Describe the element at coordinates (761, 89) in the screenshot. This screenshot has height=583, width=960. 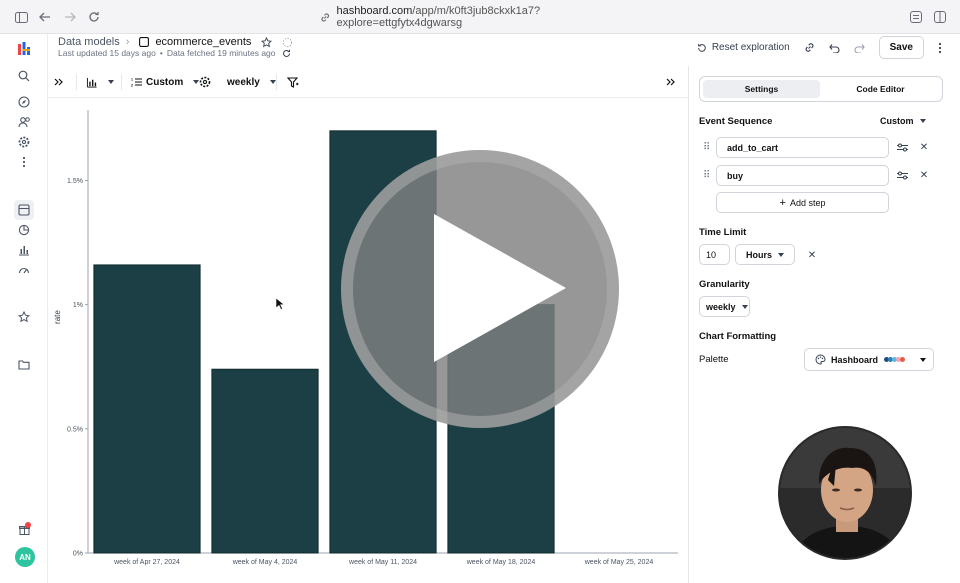
I see `tab-settings: Settings` at that location.